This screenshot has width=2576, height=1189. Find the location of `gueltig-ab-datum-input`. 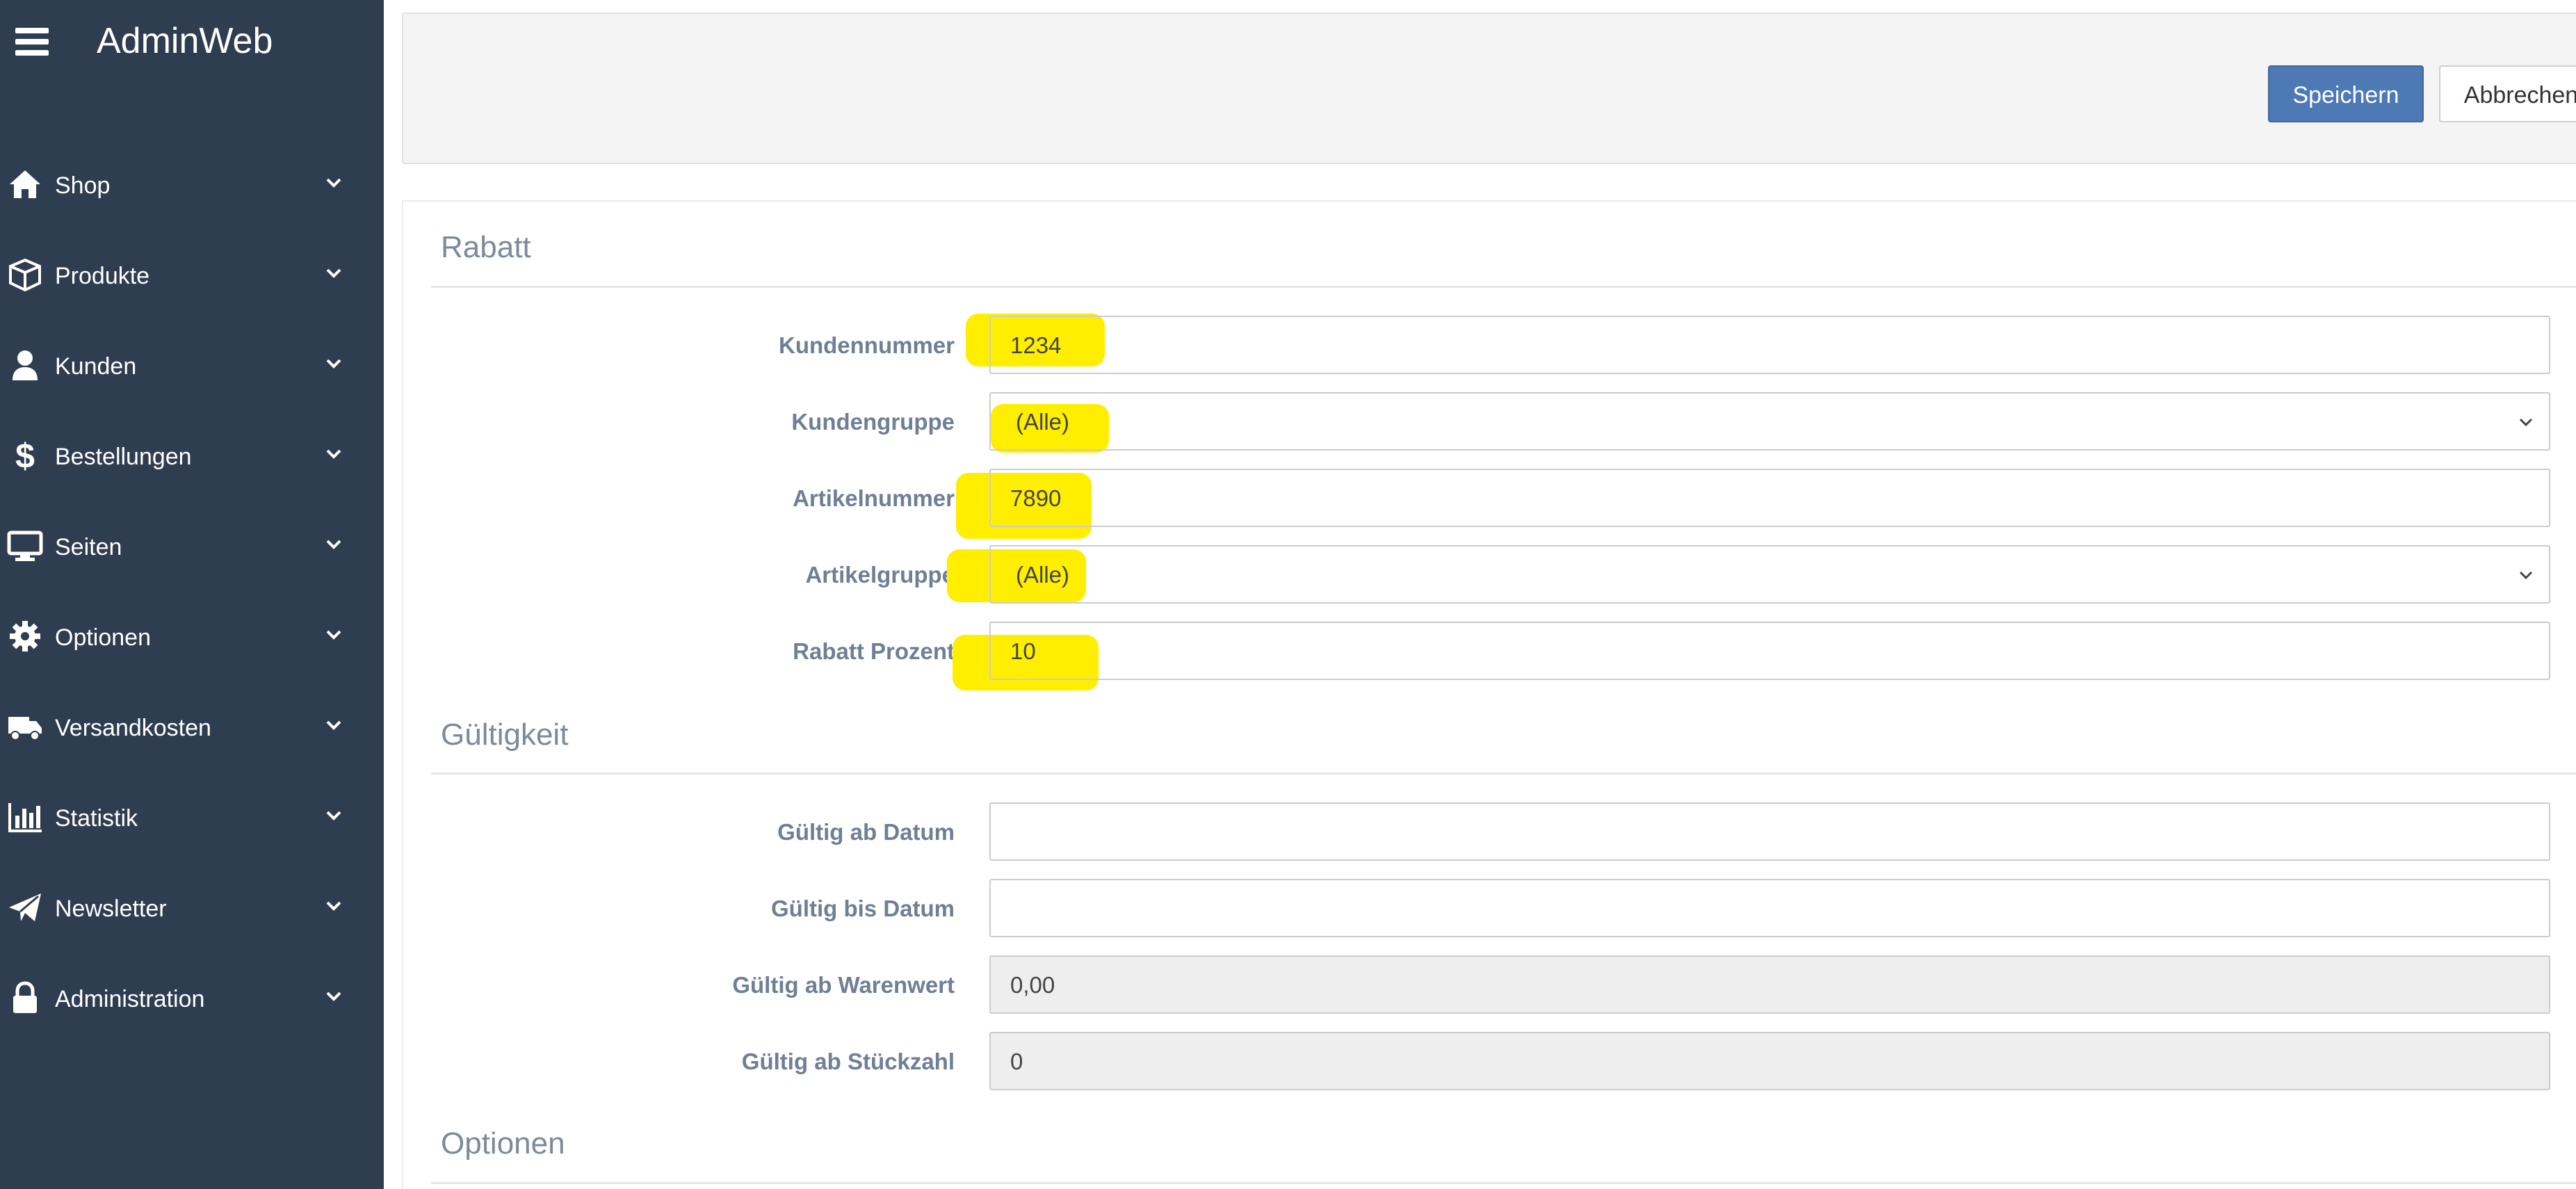

gueltig-ab-datum-input is located at coordinates (1769, 831).